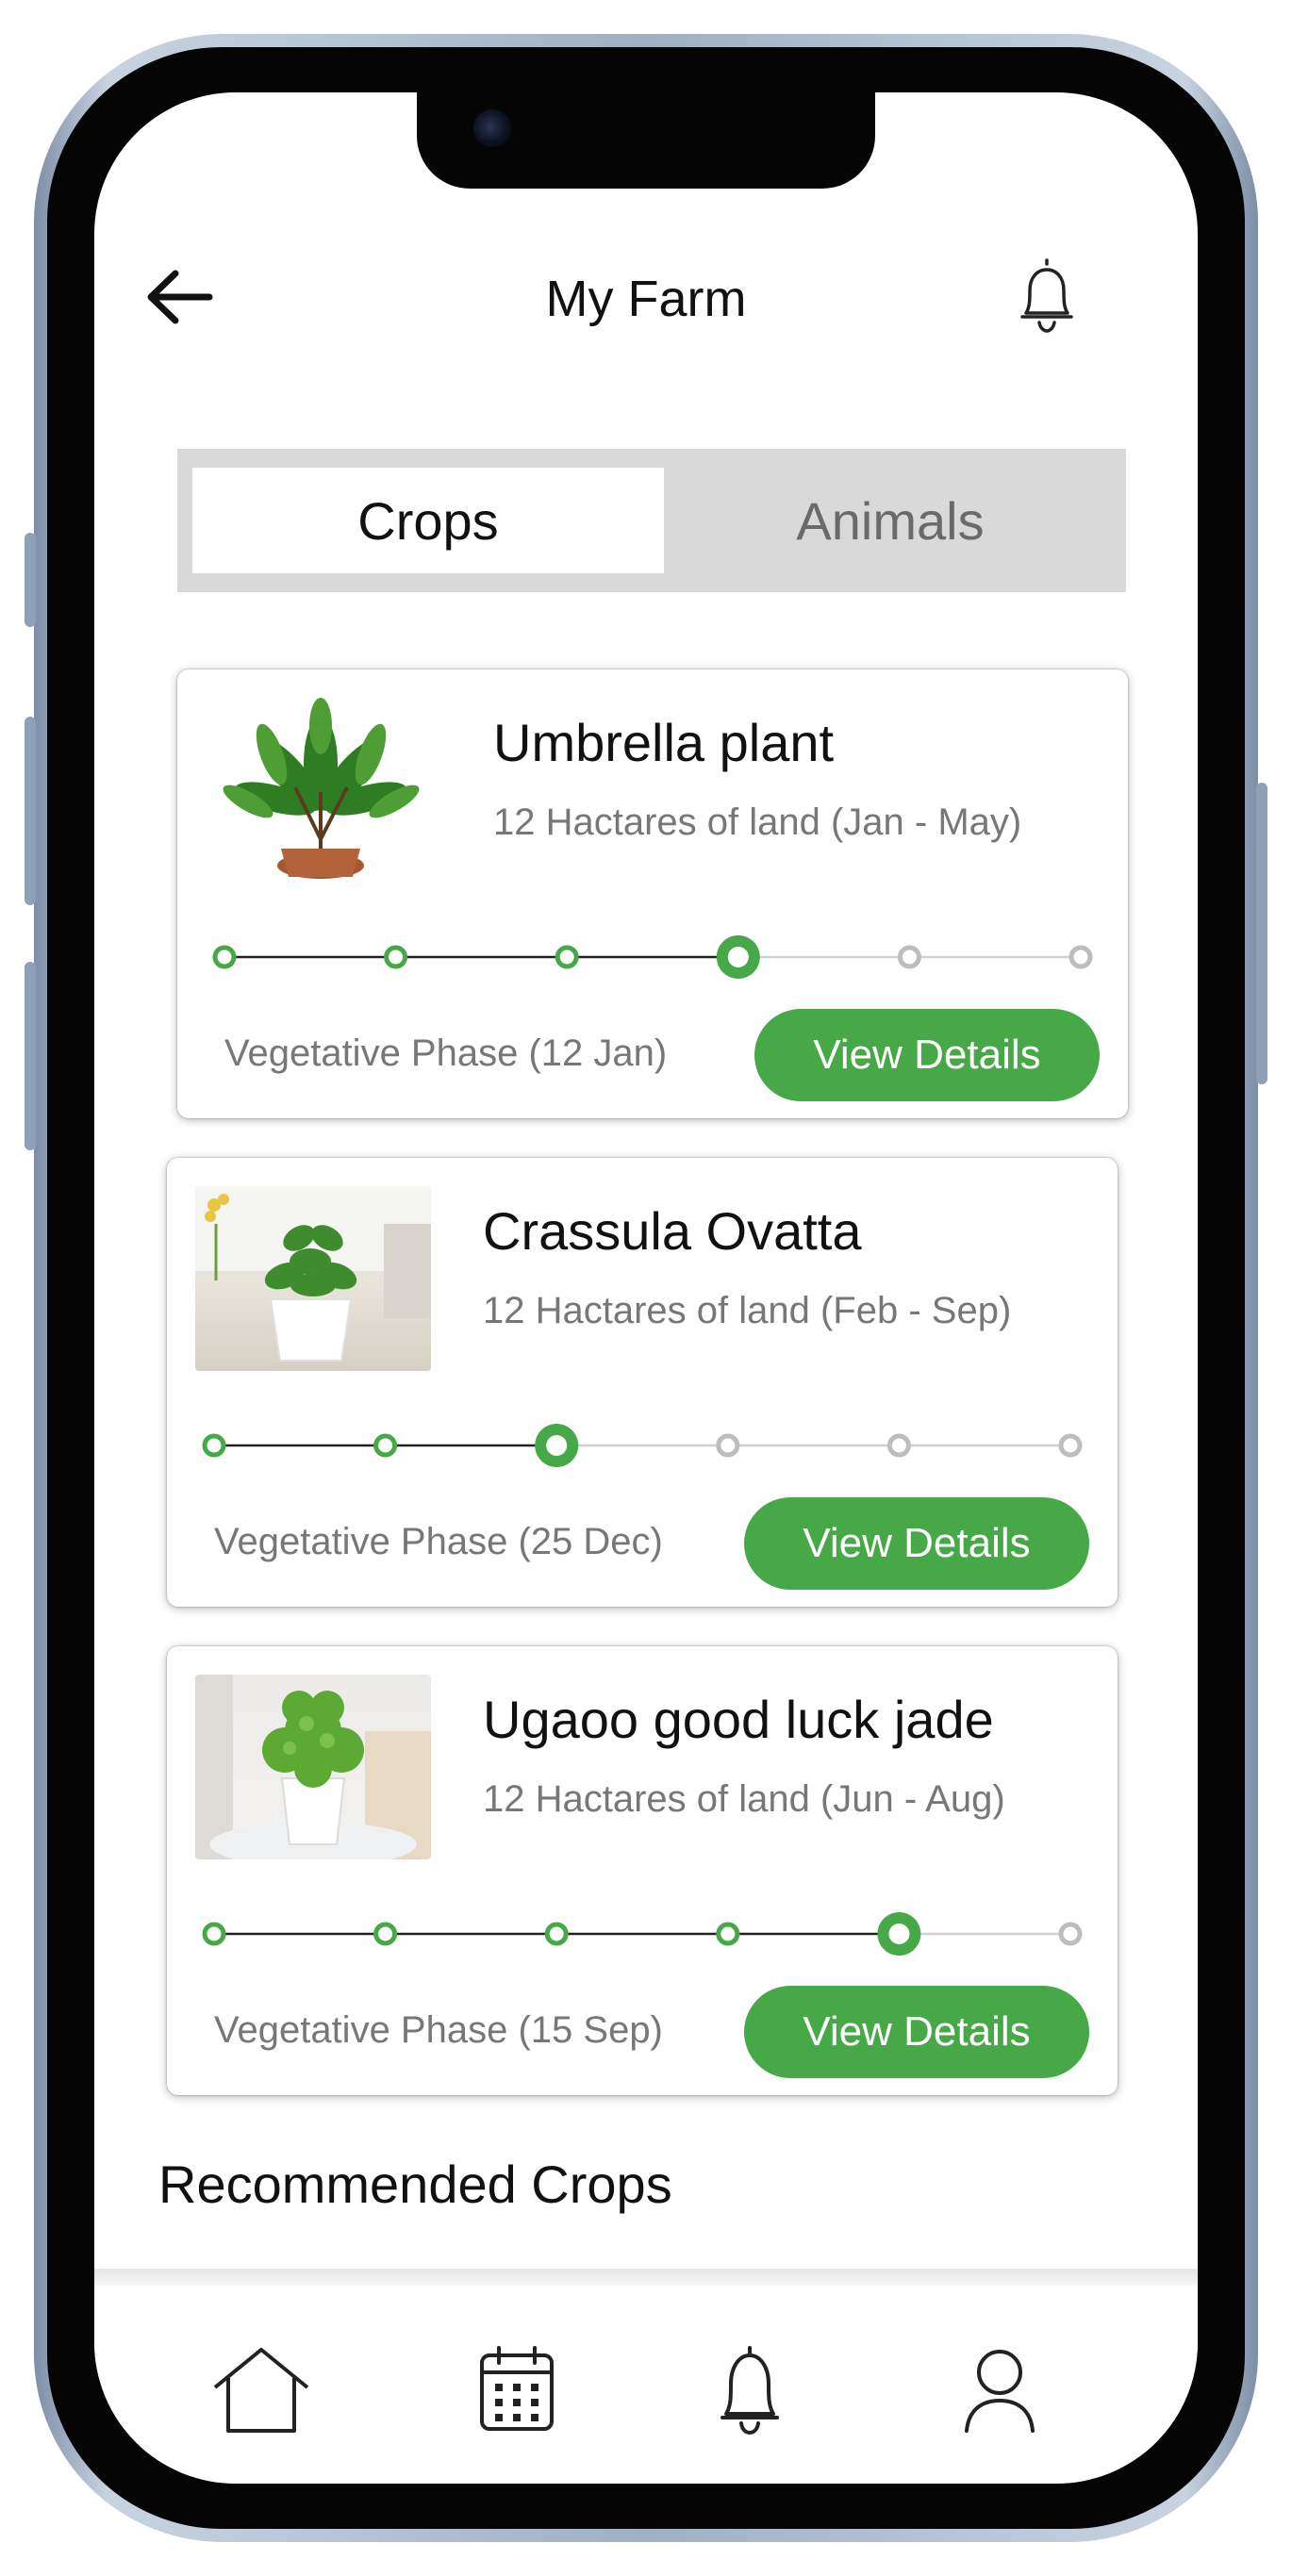 This screenshot has height=2576, width=1292. Describe the element at coordinates (438, 1541) in the screenshot. I see `phase-label: Vegetative Phase (25 Dec)` at that location.